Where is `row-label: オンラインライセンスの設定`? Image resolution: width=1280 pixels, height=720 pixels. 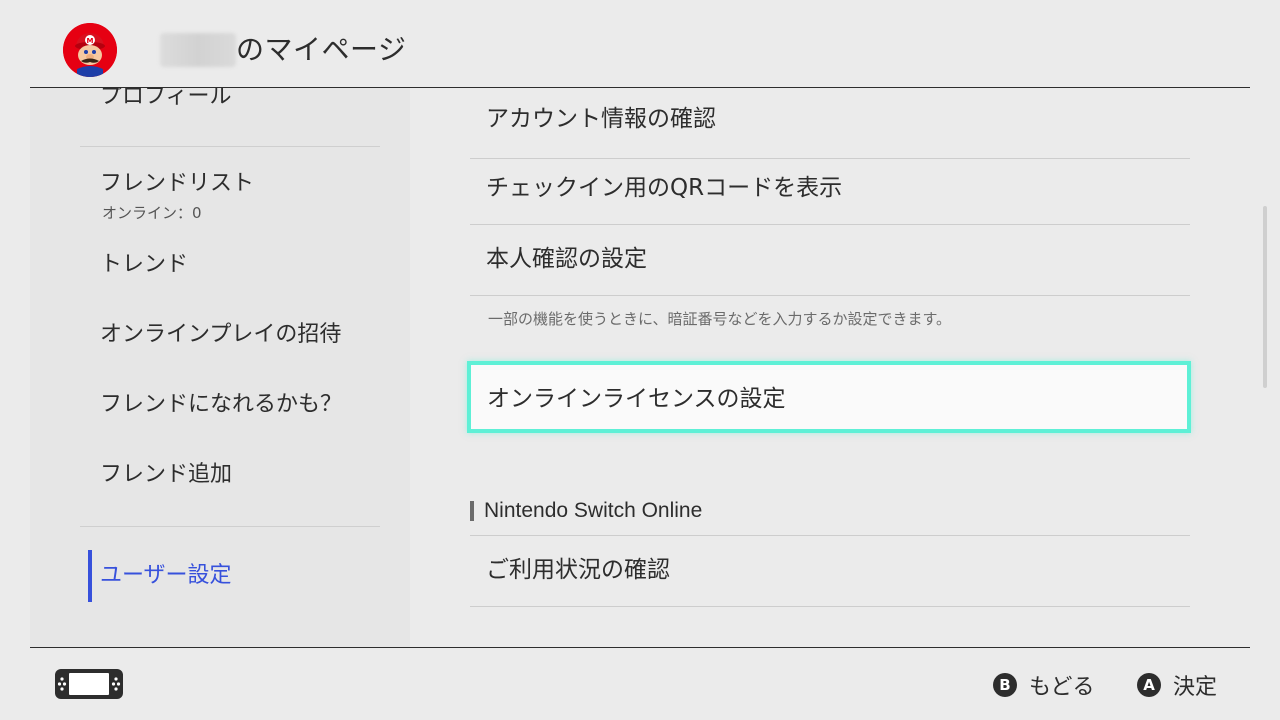
row-label: オンラインライセンスの設定 is located at coordinates (636, 399).